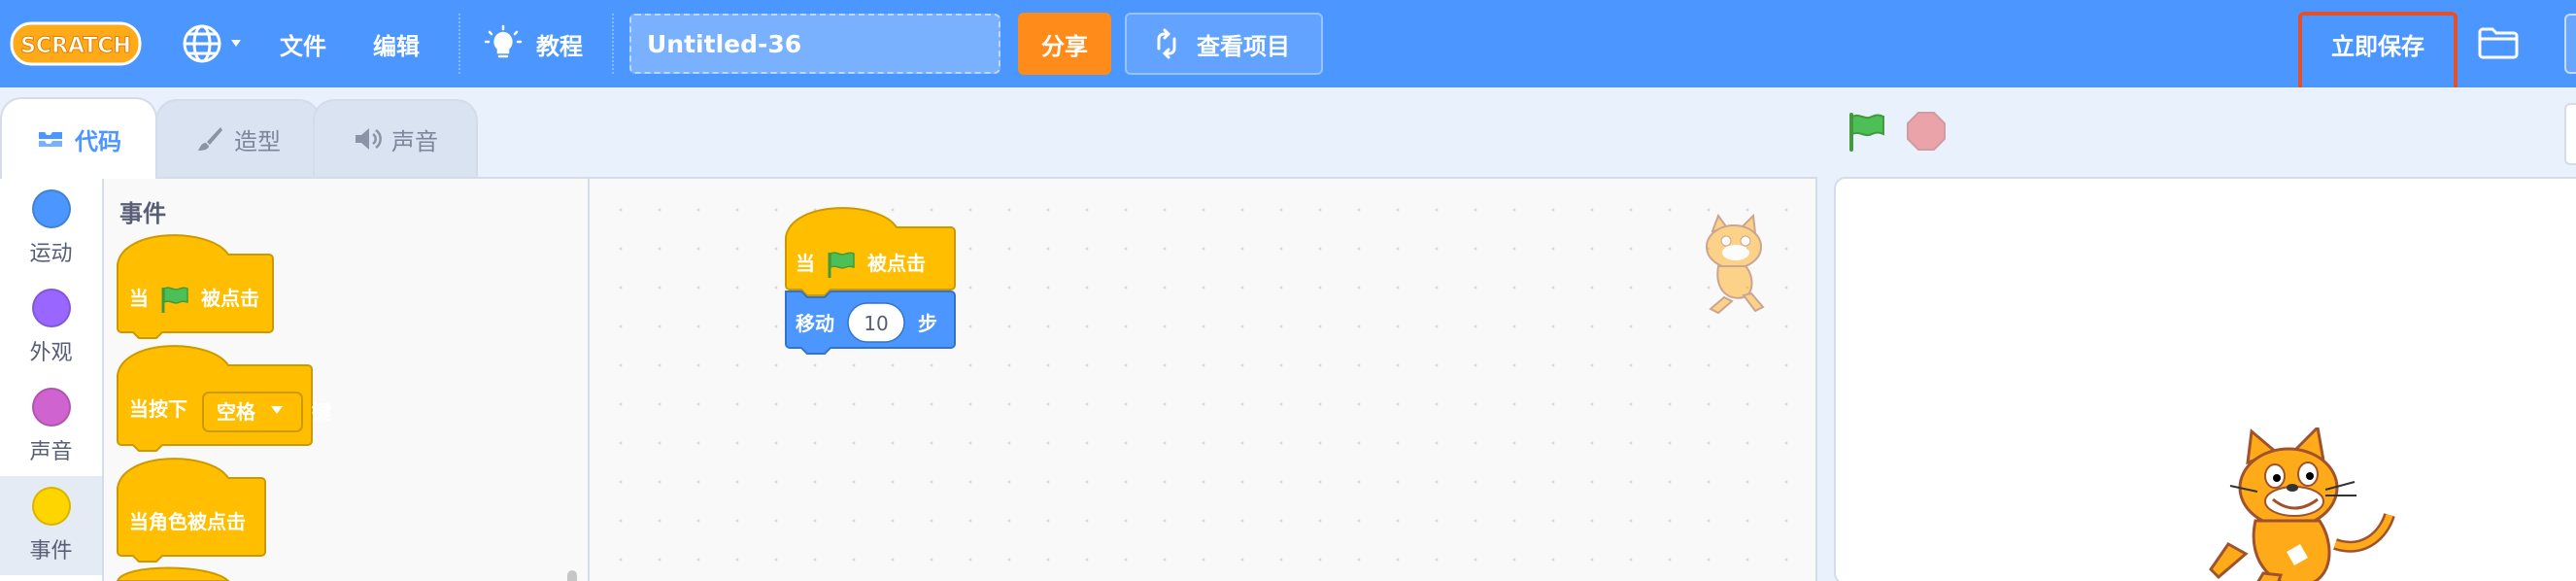 This screenshot has width=2576, height=581. I want to click on when-key-pressed-block: 当按下 空格 键, so click(224, 399).